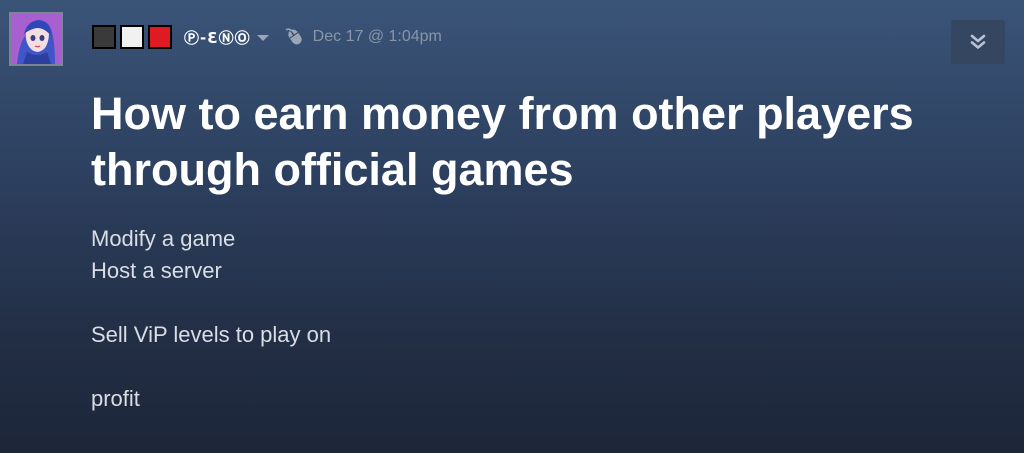  What do you see at coordinates (262, 38) in the screenshot?
I see `author-dropdown-icon` at bounding box center [262, 38].